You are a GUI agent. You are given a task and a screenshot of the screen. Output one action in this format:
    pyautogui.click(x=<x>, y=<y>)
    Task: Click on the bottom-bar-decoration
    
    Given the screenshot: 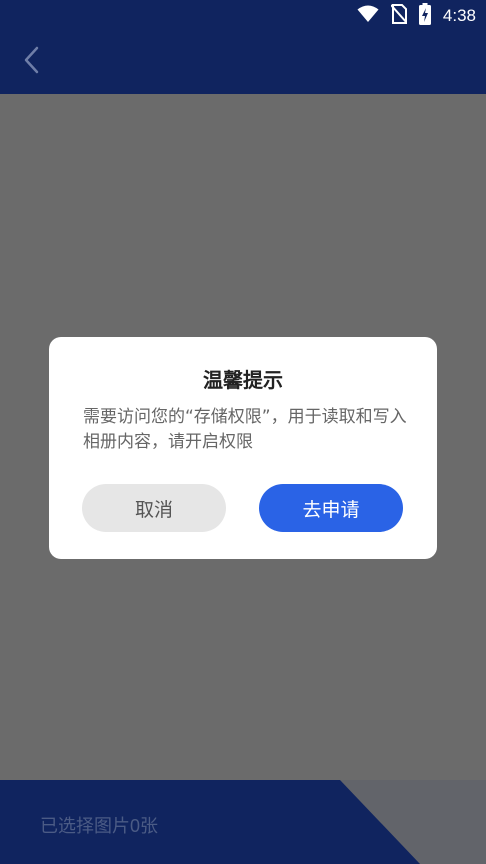 What is the action you would take?
    pyautogui.click(x=413, y=822)
    